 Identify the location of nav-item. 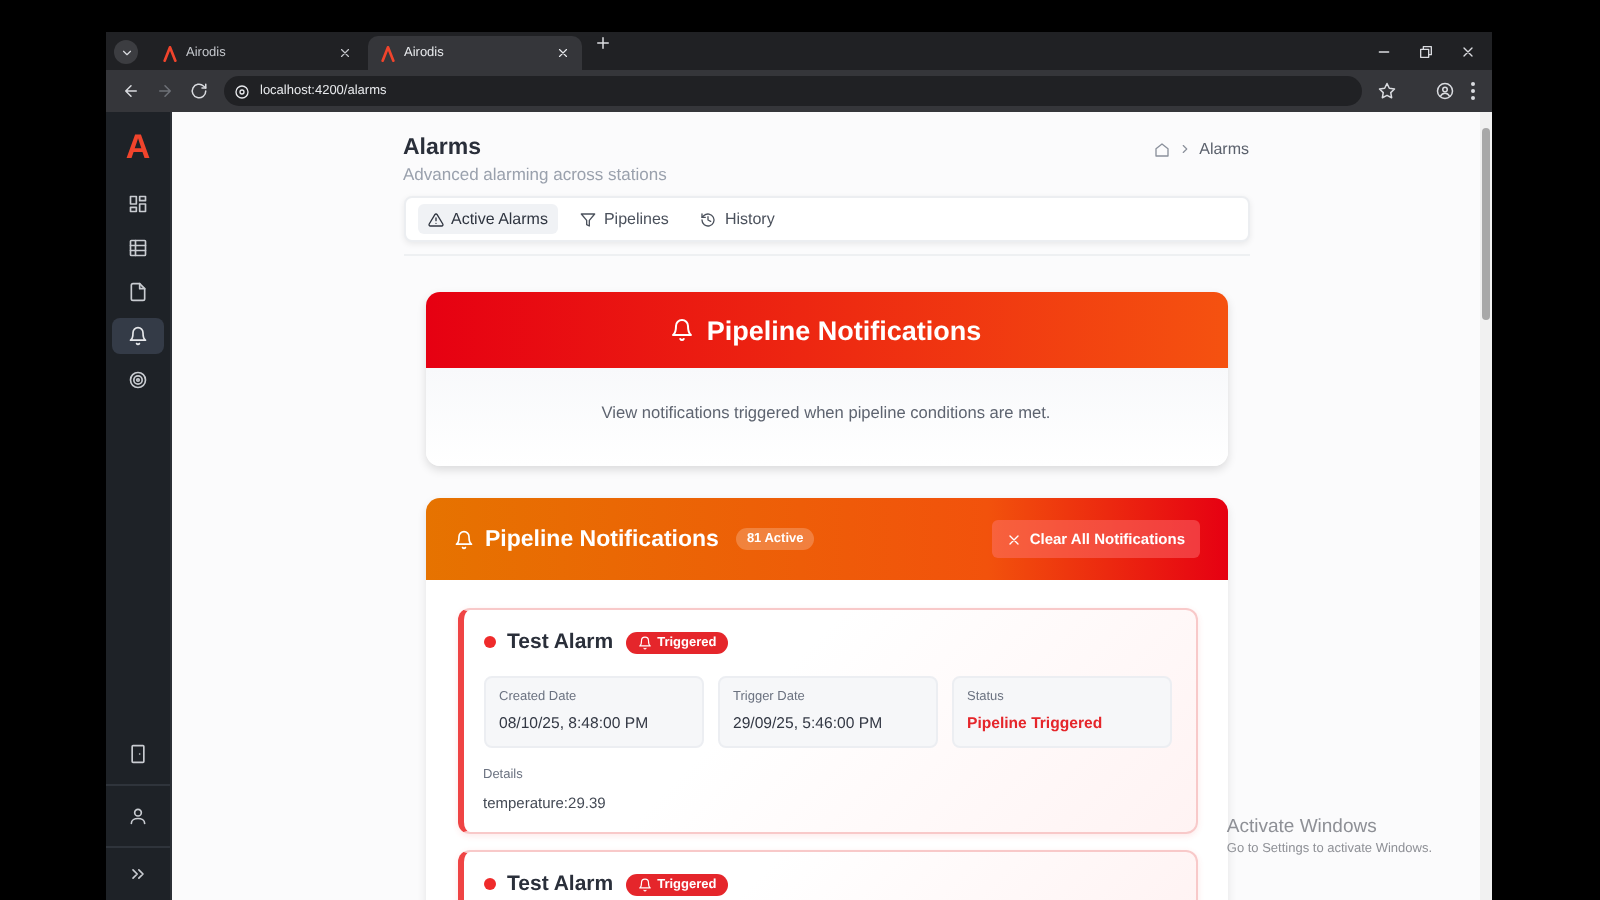
(138, 336).